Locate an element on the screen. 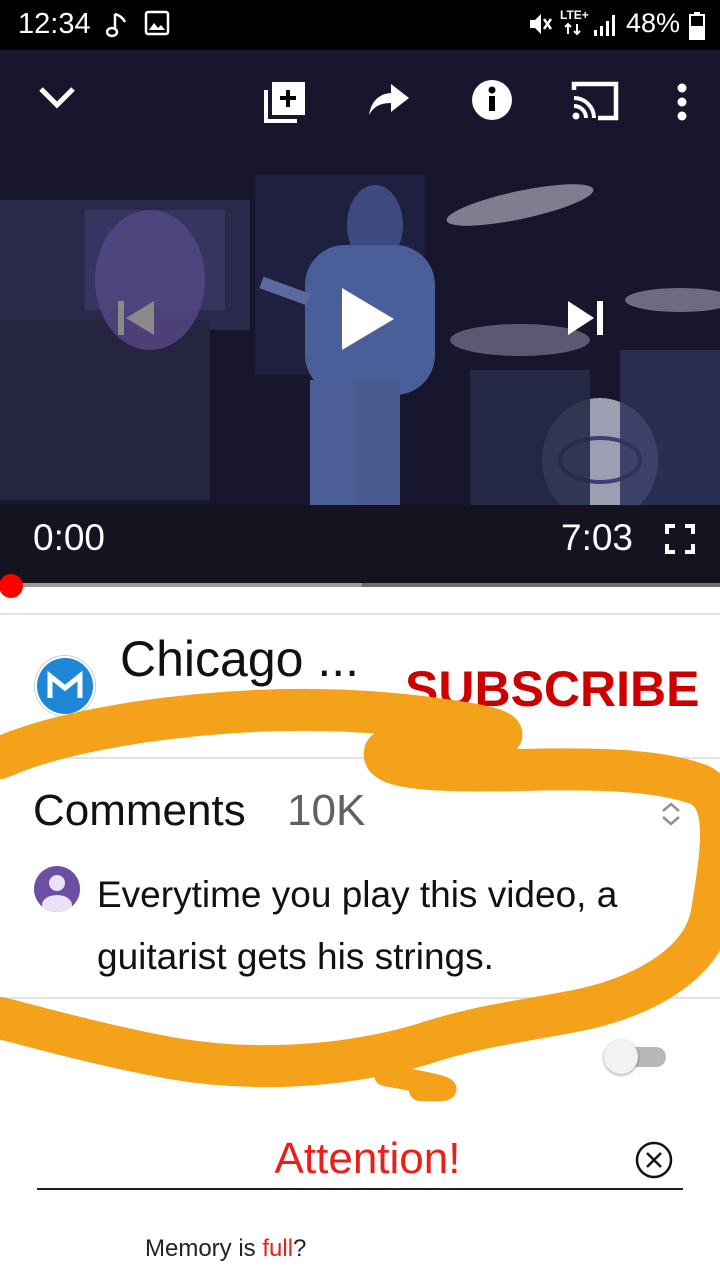 This screenshot has height=1280, width=720. fullscreen-icon is located at coordinates (680, 541).